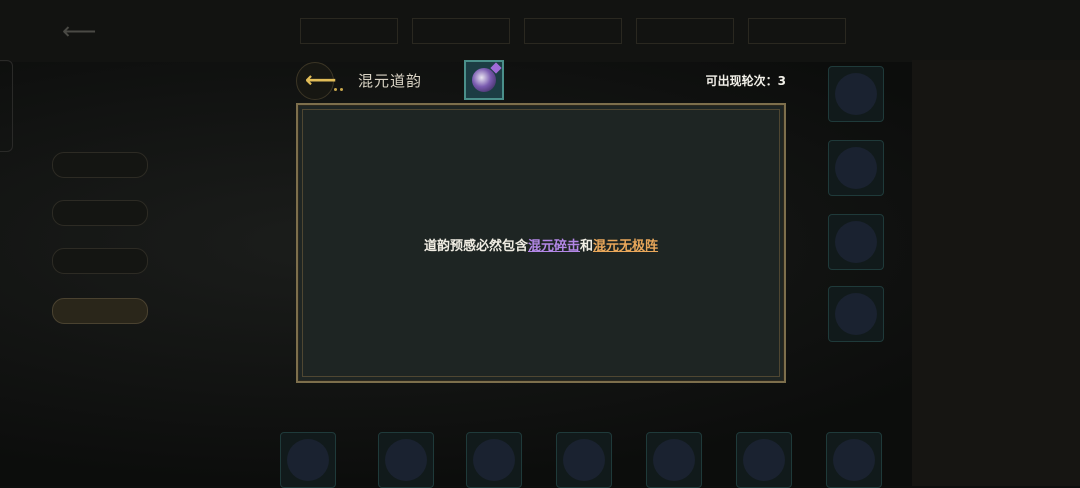  Describe the element at coordinates (475, 246) in the screenshot. I see `description-prefix: 道韵预感必然包含` at that location.